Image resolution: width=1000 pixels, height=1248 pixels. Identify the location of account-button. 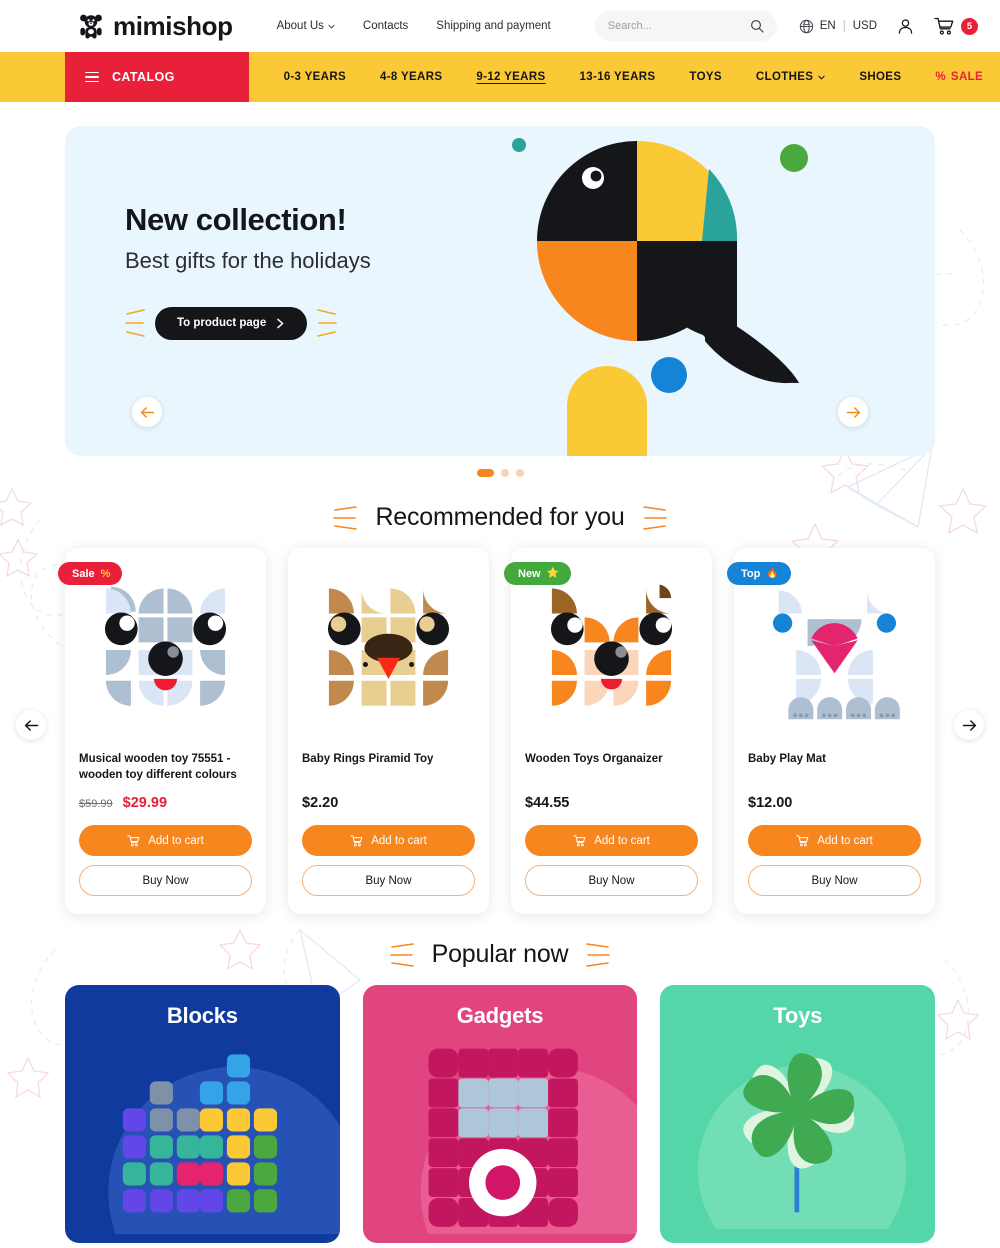
(905, 26).